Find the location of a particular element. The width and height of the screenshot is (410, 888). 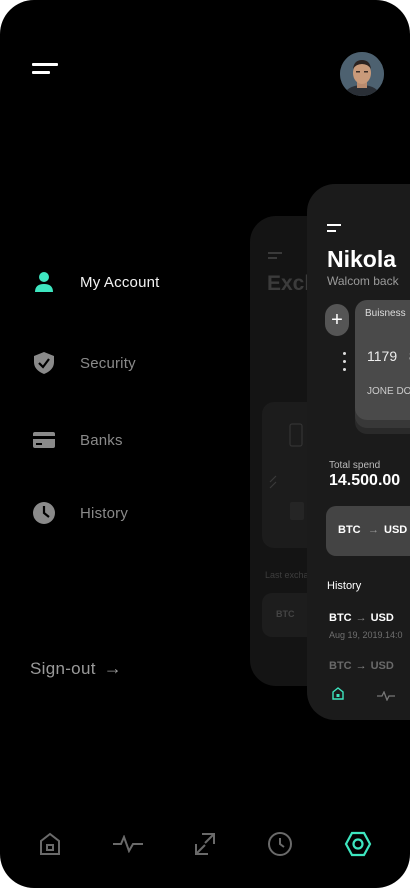

bank-card-number: 1179 is located at coordinates (382, 356).